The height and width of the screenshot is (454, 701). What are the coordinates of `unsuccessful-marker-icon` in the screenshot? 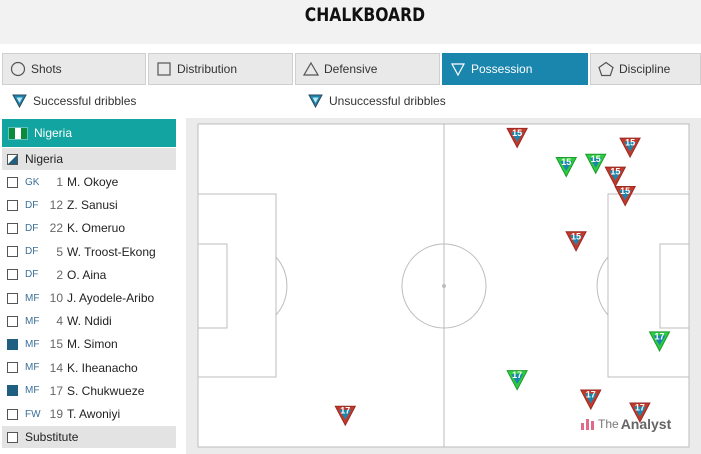 It's located at (315, 101).